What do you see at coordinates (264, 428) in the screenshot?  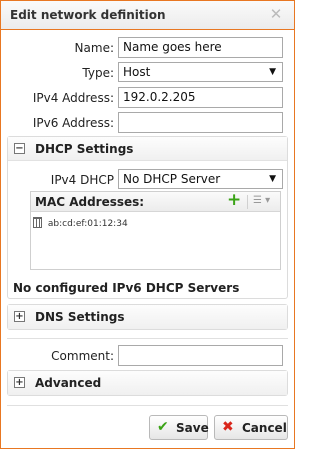 I see `cancel-button-label: Cancel` at bounding box center [264, 428].